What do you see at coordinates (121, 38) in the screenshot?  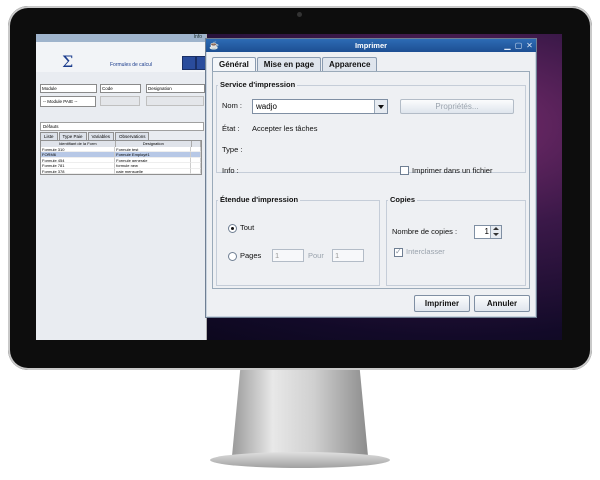 I see `background-titlebar: Info` at bounding box center [121, 38].